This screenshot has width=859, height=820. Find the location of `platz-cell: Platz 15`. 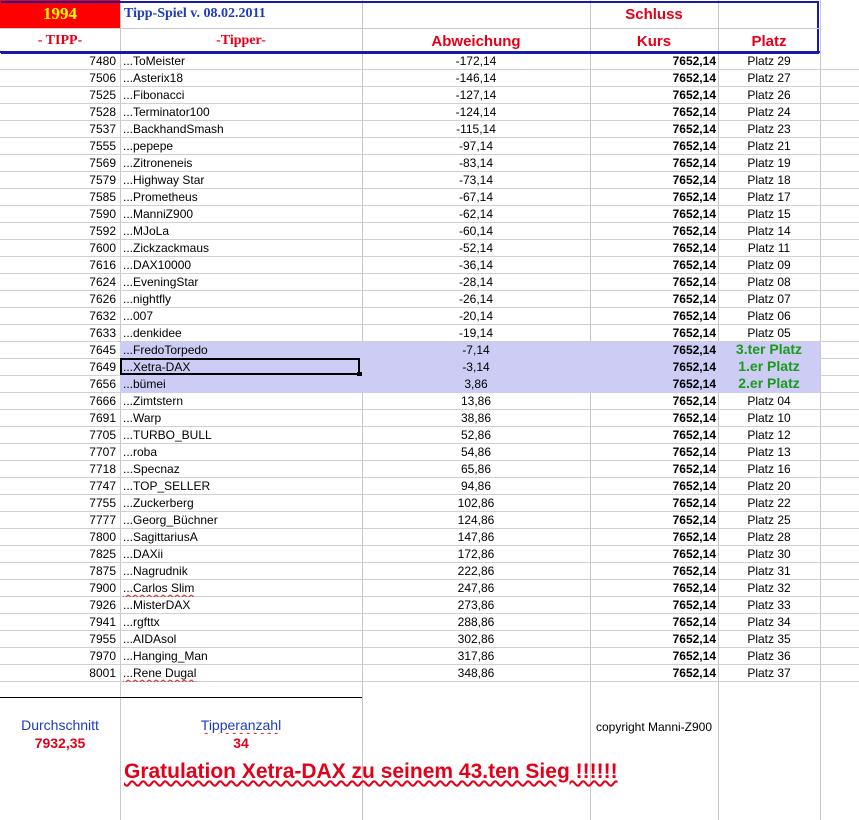

platz-cell: Platz 15 is located at coordinates (769, 214).